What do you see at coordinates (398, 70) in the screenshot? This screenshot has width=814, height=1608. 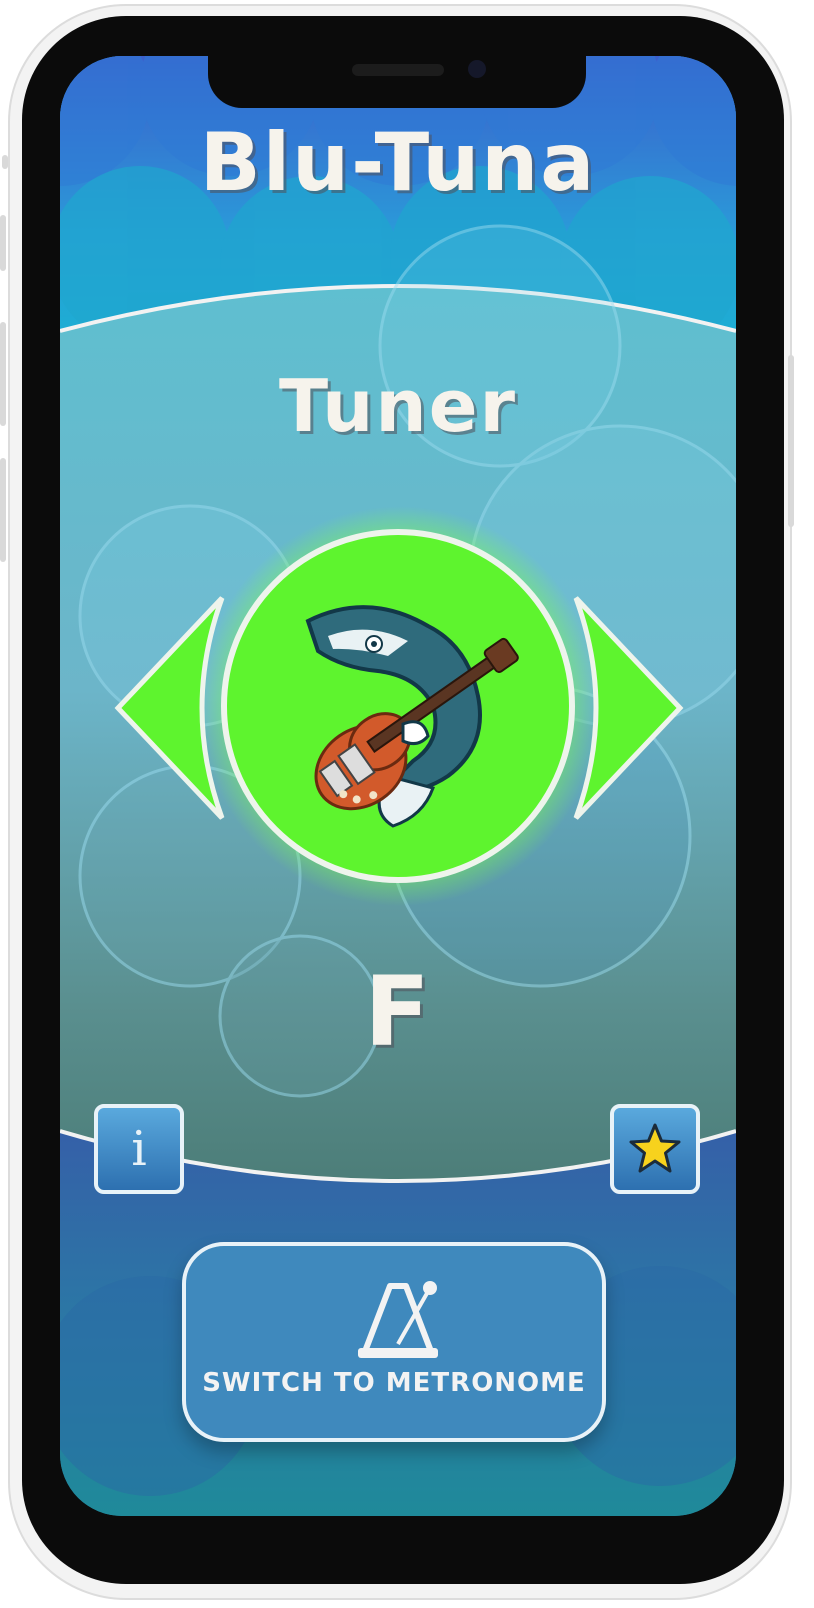 I see `speaker-grille` at bounding box center [398, 70].